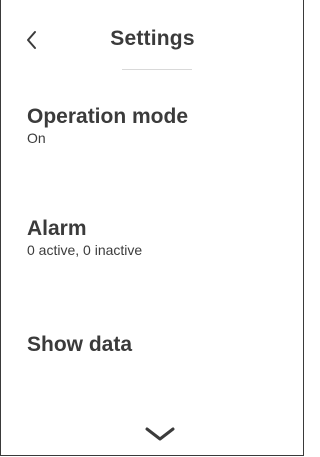 This screenshot has height=457, width=320. I want to click on menu-item-value: 0 active, 0 inactive, so click(85, 250).